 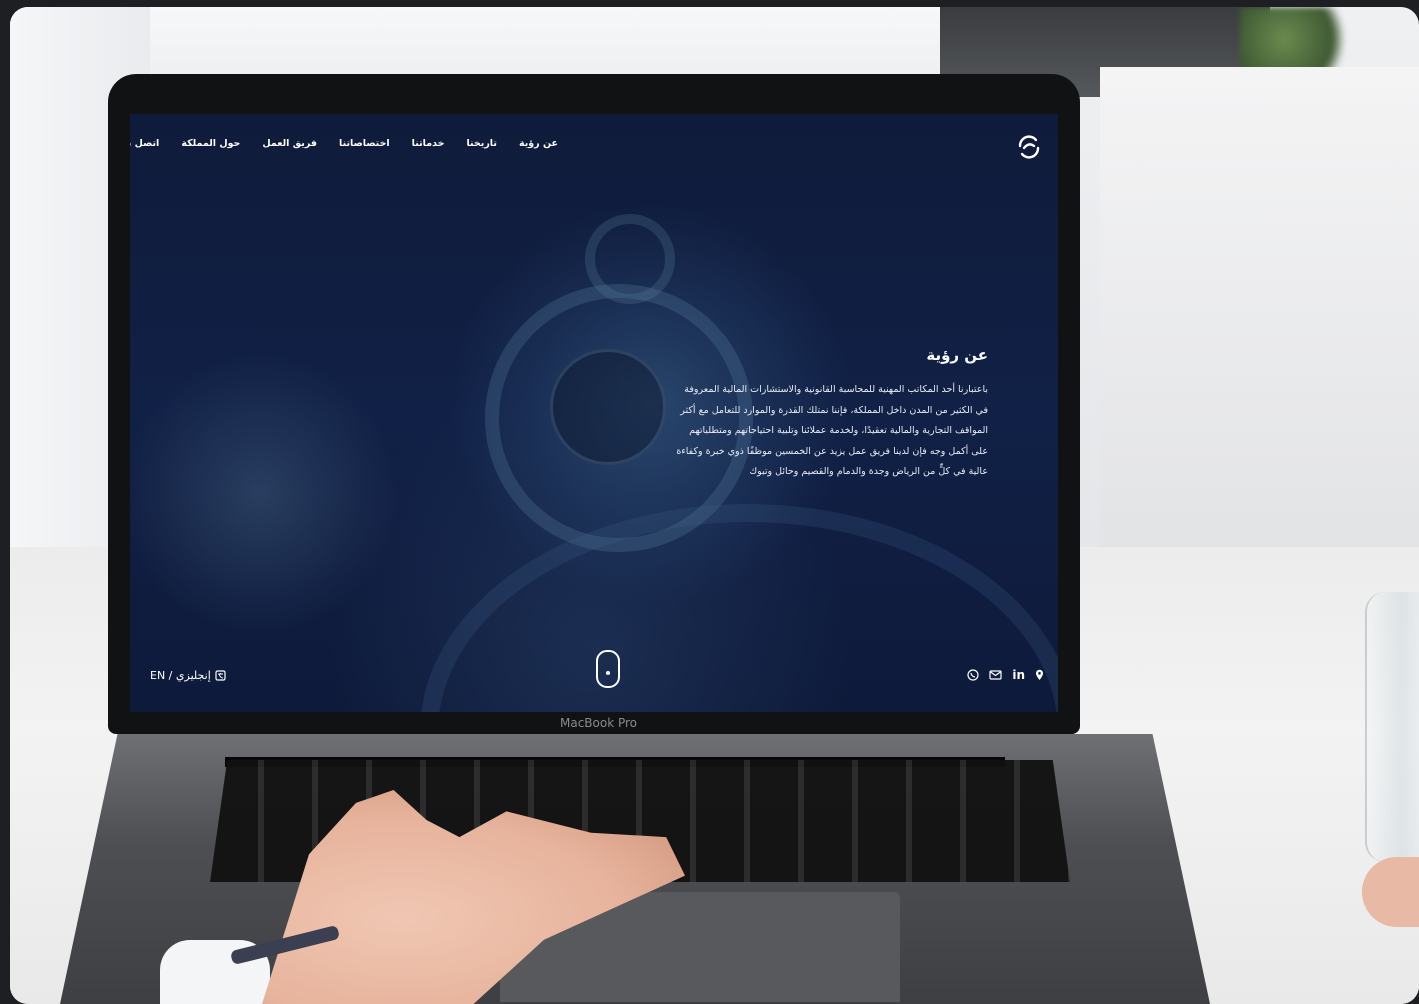 I want to click on language-switch: EN / إنجليزي, so click(x=188, y=675).